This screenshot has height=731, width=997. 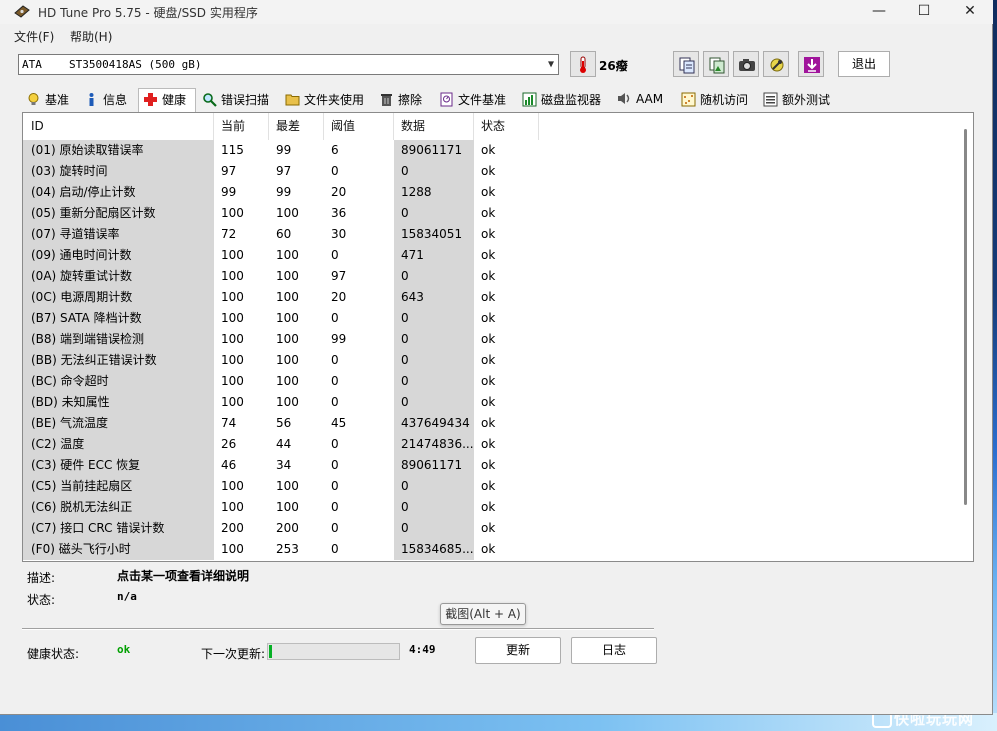 I want to click on table-row: (01) 原始读取错误率 115 99 6 89061171 ok, so click(x=493, y=150).